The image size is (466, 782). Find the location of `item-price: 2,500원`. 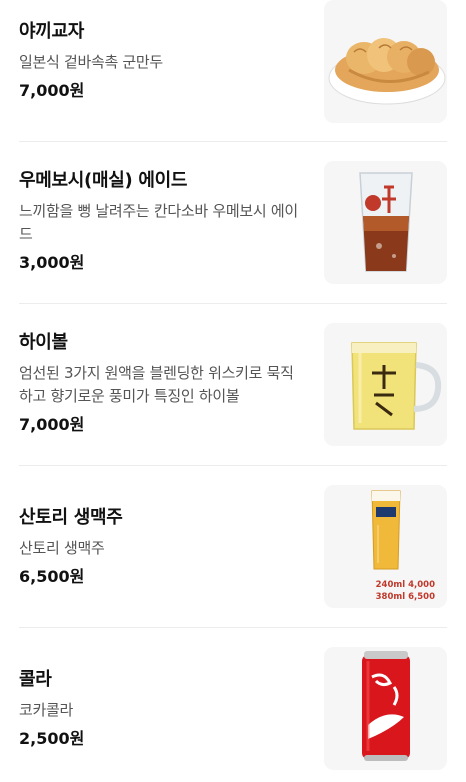

item-price: 2,500원 is located at coordinates (52, 738).